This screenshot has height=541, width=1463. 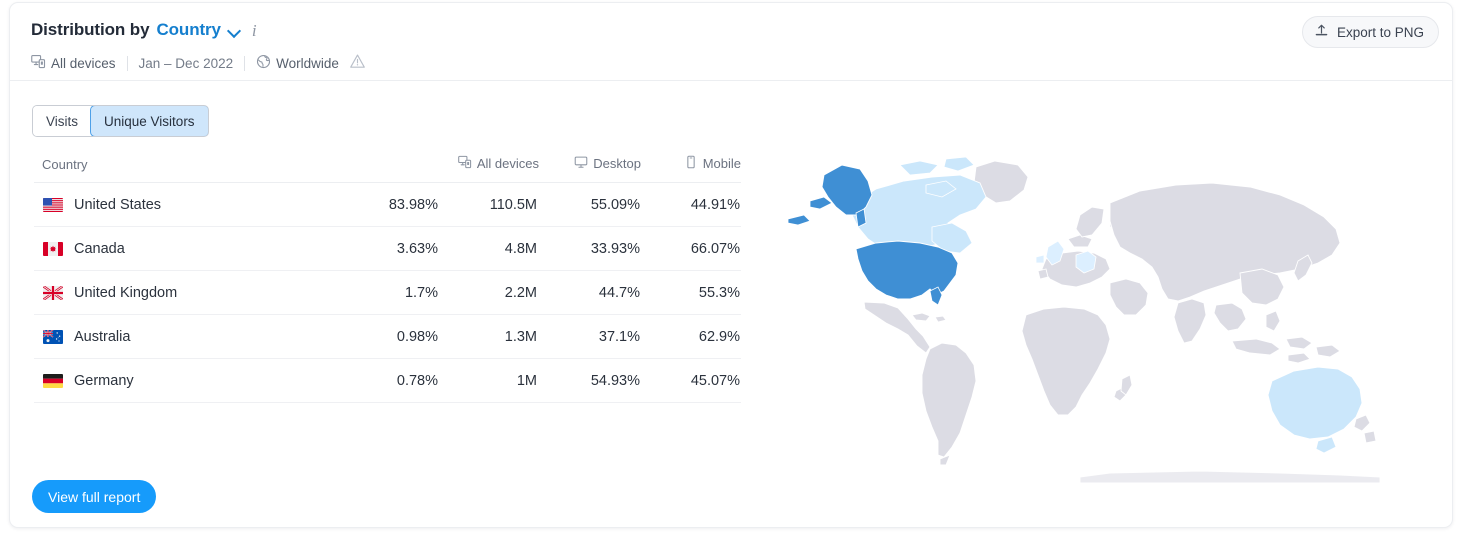 What do you see at coordinates (1315, 410) in the screenshot?
I see `map-country-australia` at bounding box center [1315, 410].